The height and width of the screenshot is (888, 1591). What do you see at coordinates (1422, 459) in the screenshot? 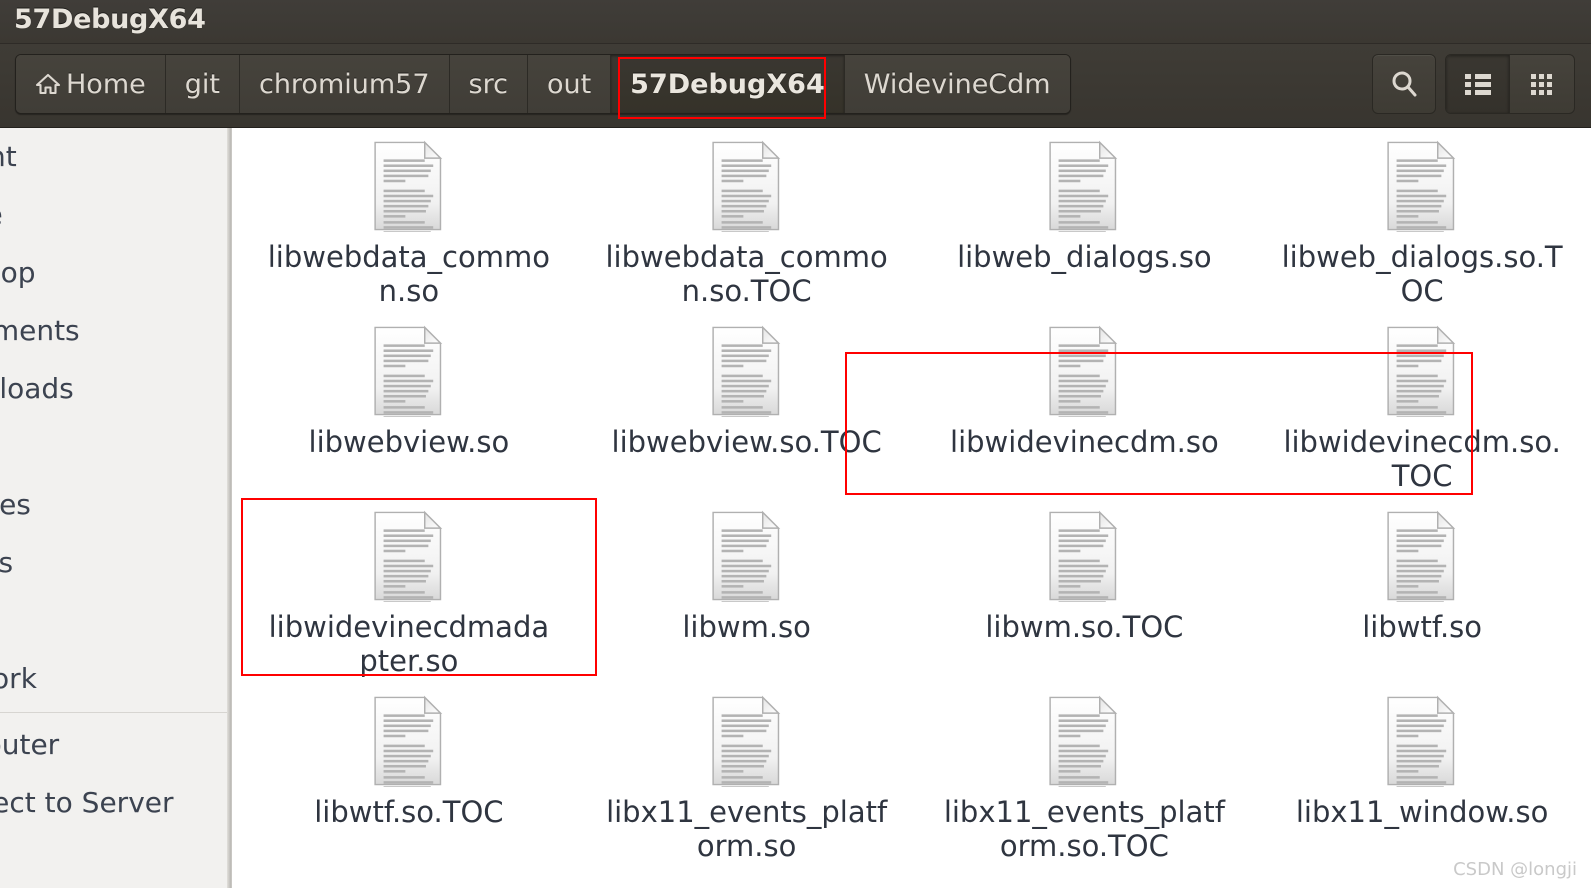
I see `file-name-label: libwidevinecdm.so.TOC` at bounding box center [1422, 459].